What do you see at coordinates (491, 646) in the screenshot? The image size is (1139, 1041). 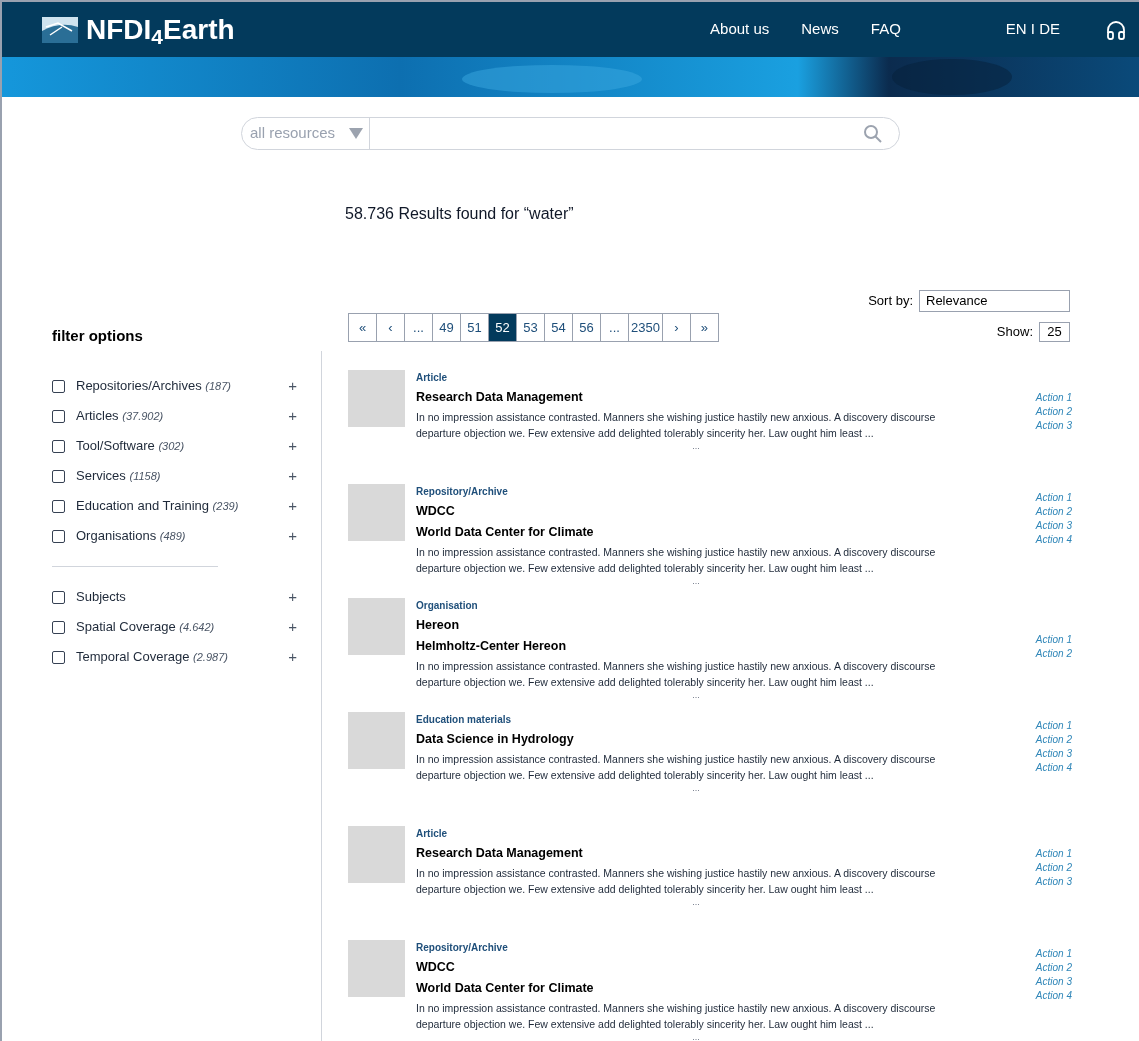 I see `result-subtitle: Helmholtz-Center Hereon` at bounding box center [491, 646].